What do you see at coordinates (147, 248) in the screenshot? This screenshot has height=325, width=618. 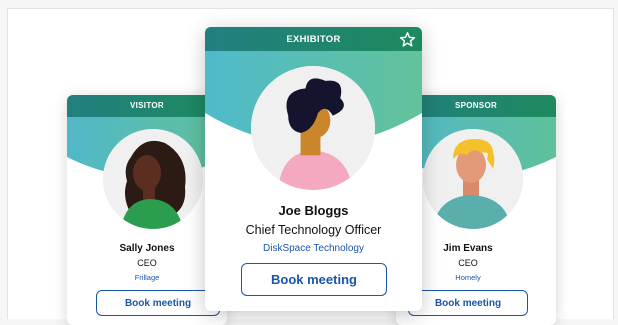 I see `attendee-name: Sally Jones` at bounding box center [147, 248].